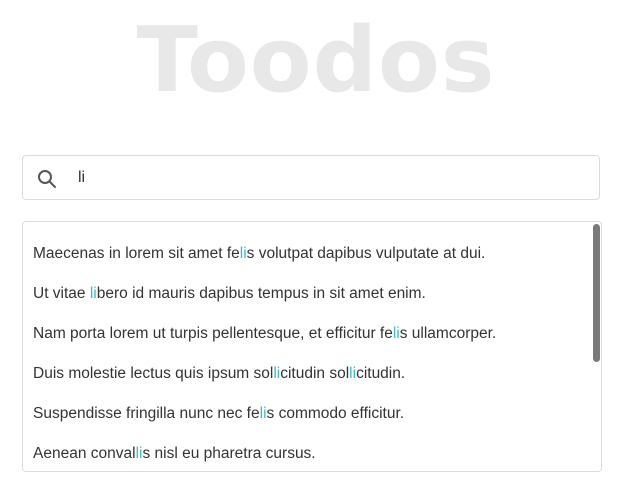 Image resolution: width=632 pixels, height=491 pixels. I want to click on scrollbar-thumb, so click(596, 293).